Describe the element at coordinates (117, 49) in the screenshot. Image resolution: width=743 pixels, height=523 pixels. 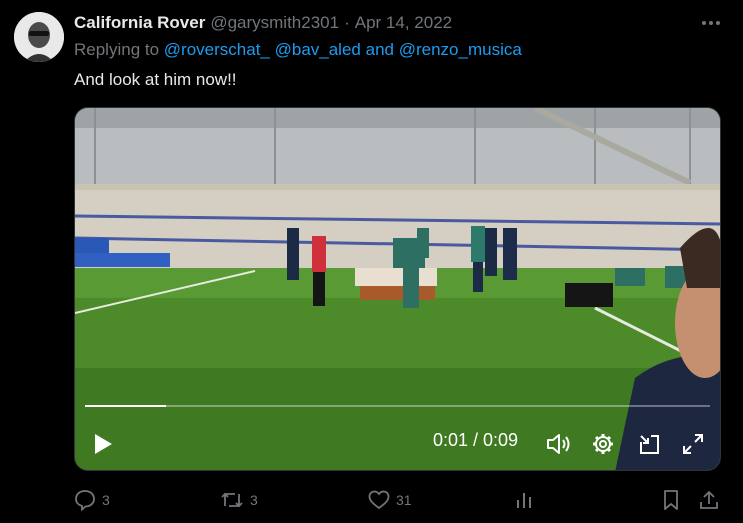
I see `replying-prefix: Replying to` at that location.